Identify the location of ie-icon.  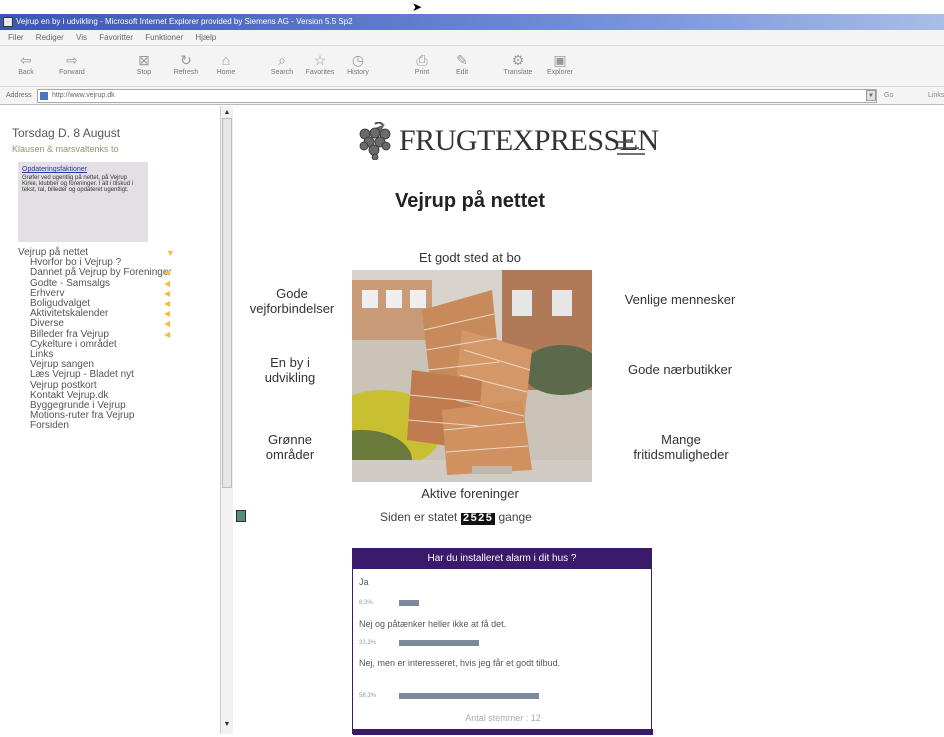
(8, 22).